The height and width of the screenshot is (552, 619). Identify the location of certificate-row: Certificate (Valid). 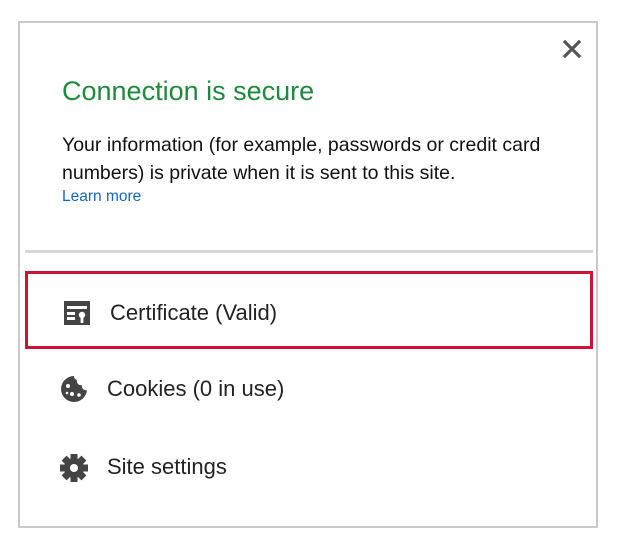
(309, 310).